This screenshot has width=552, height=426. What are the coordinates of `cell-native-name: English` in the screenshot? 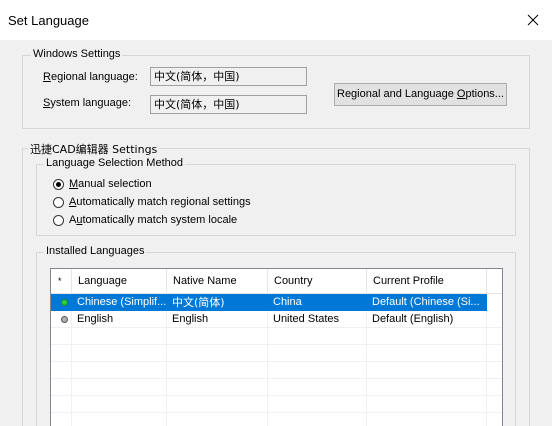 It's located at (190, 319).